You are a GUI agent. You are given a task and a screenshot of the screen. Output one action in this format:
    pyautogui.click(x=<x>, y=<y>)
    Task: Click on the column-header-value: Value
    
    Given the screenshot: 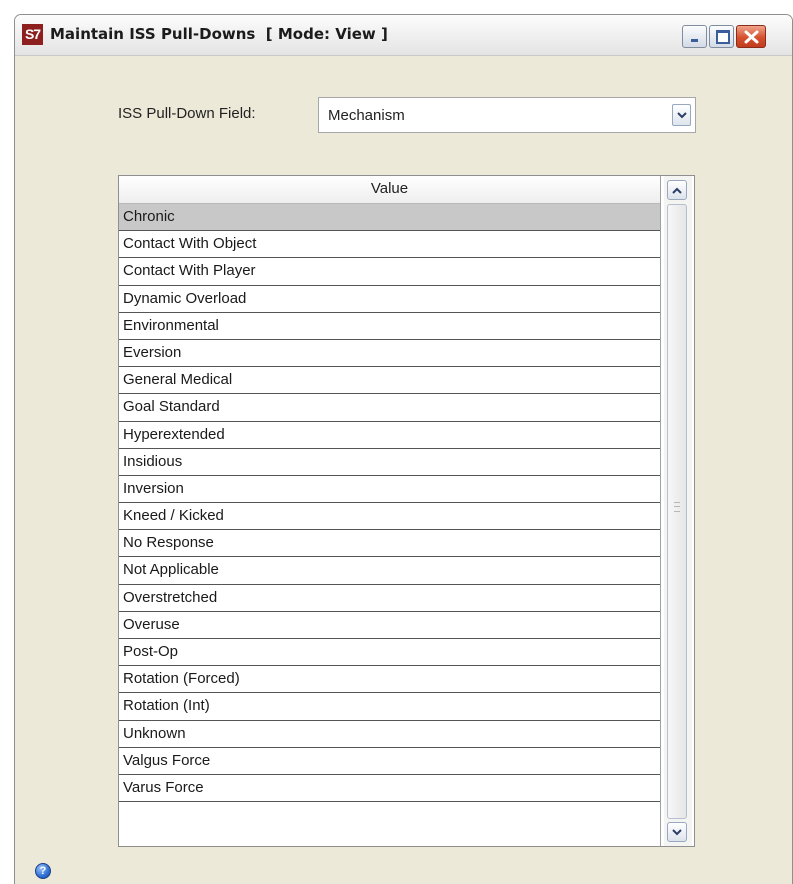 What is the action you would take?
    pyautogui.click(x=389, y=188)
    